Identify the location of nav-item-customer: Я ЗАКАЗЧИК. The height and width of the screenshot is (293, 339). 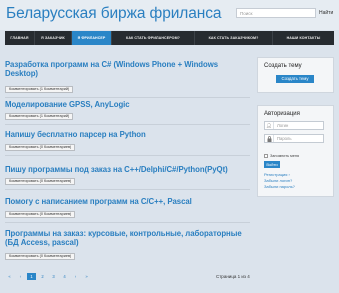
(53, 38).